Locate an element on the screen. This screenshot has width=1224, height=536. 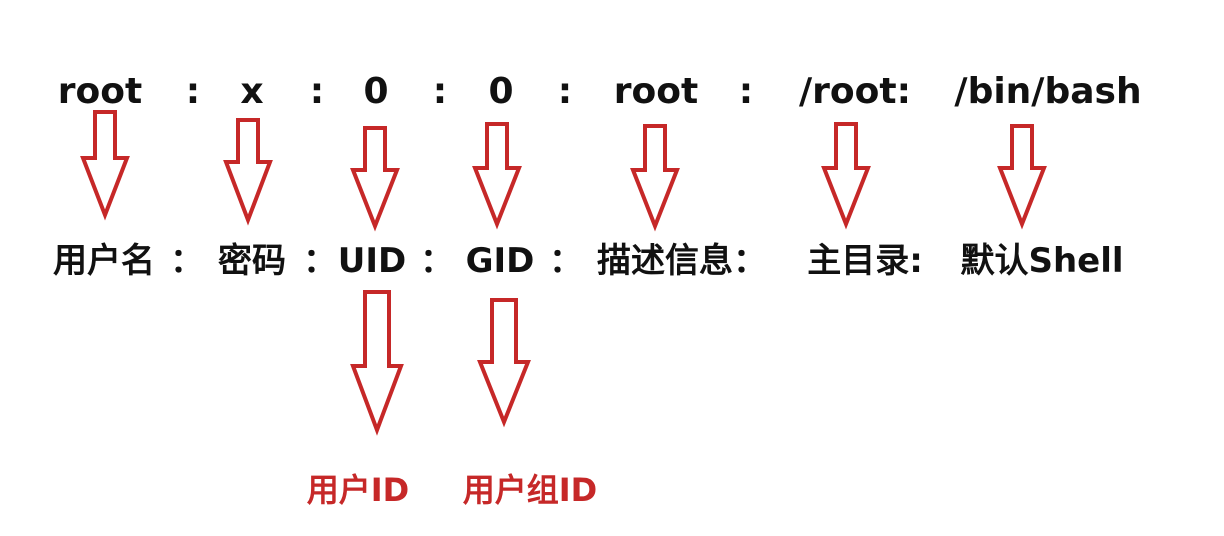
arrow-gid-meaning is located at coordinates (504, 363).